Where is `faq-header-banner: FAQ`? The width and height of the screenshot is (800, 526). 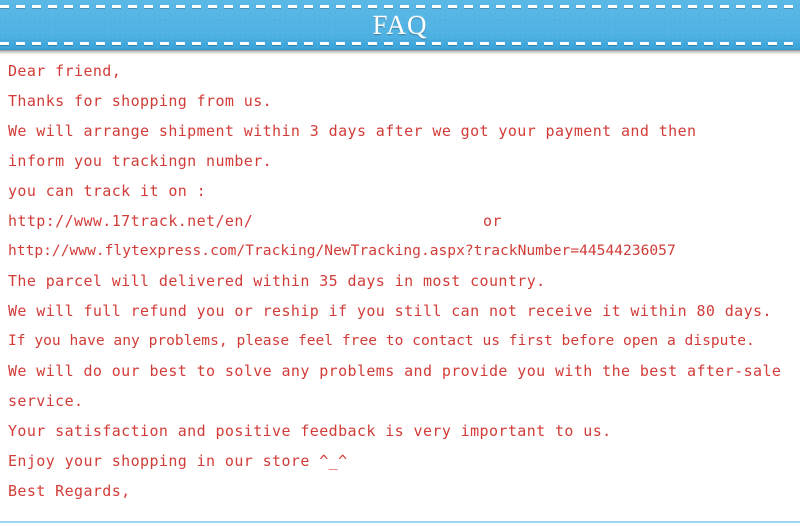 faq-header-banner: FAQ is located at coordinates (400, 25).